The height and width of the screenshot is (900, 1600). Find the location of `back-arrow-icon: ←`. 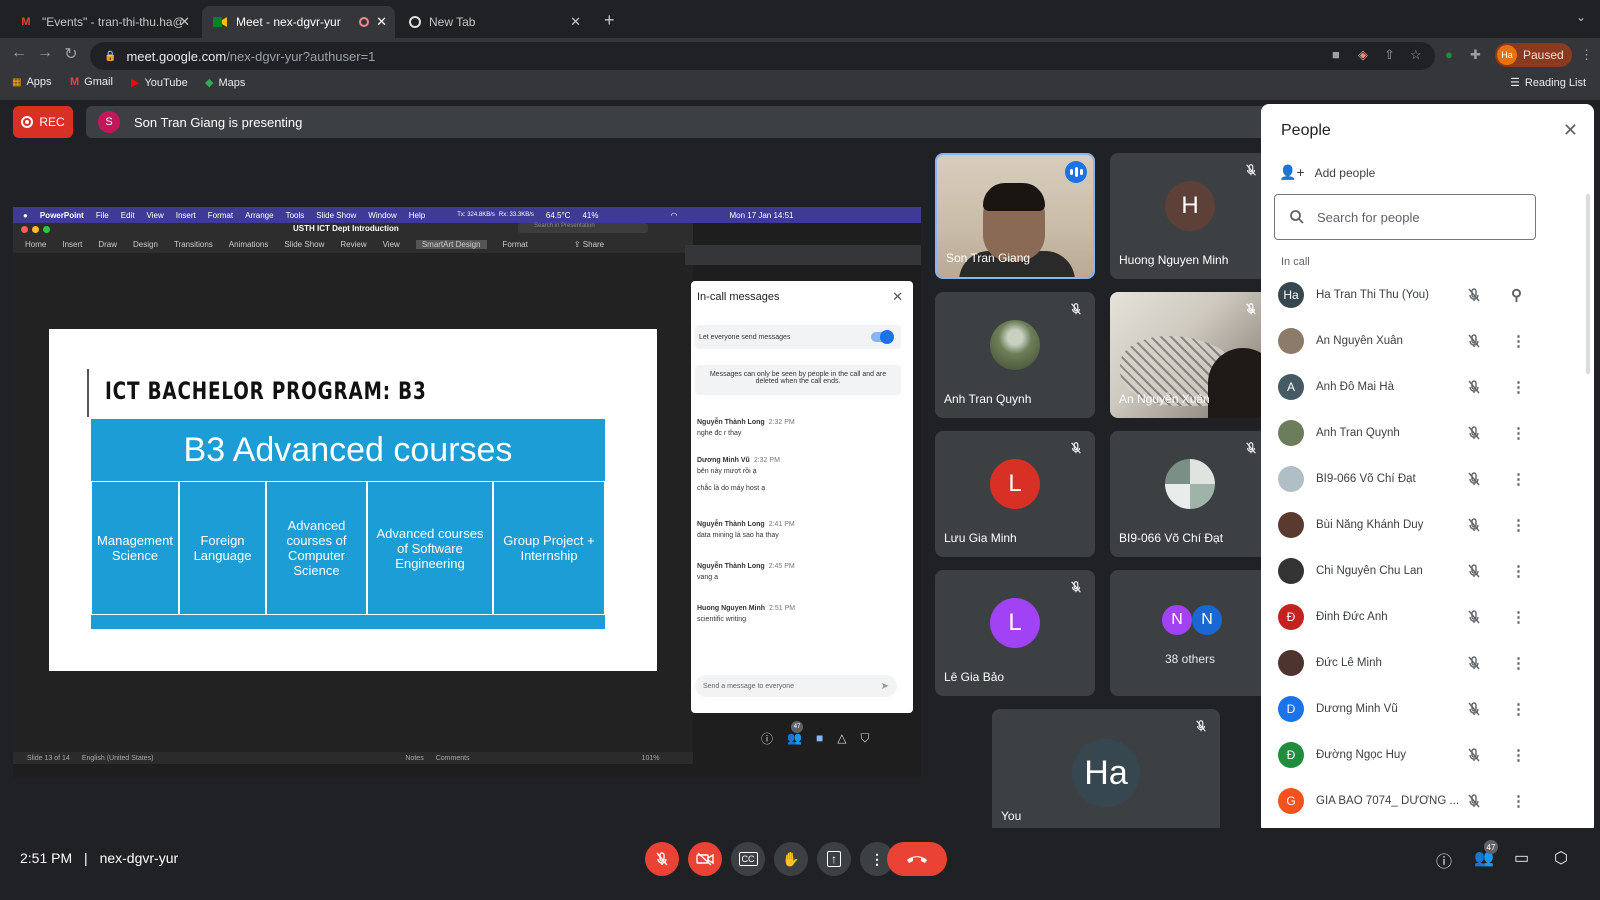

back-arrow-icon: ← is located at coordinates (19, 53).